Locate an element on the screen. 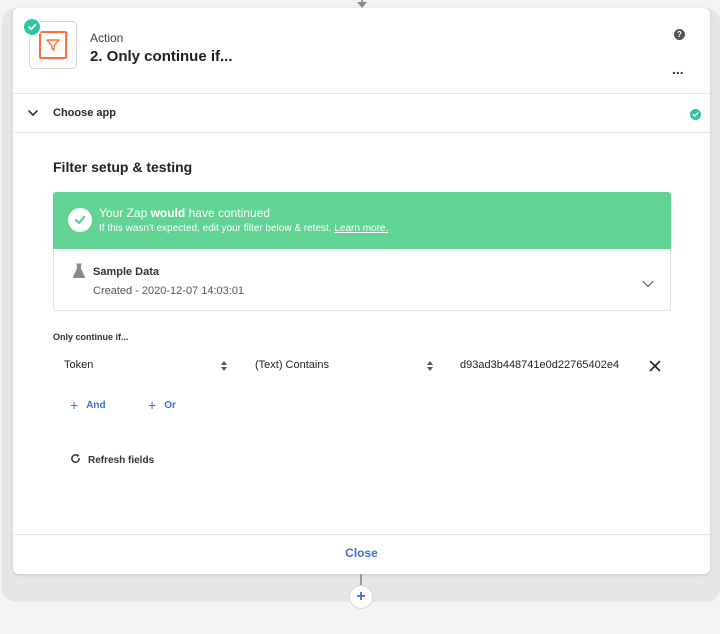 This screenshot has width=720, height=634. field-select-value: Token is located at coordinates (79, 365).